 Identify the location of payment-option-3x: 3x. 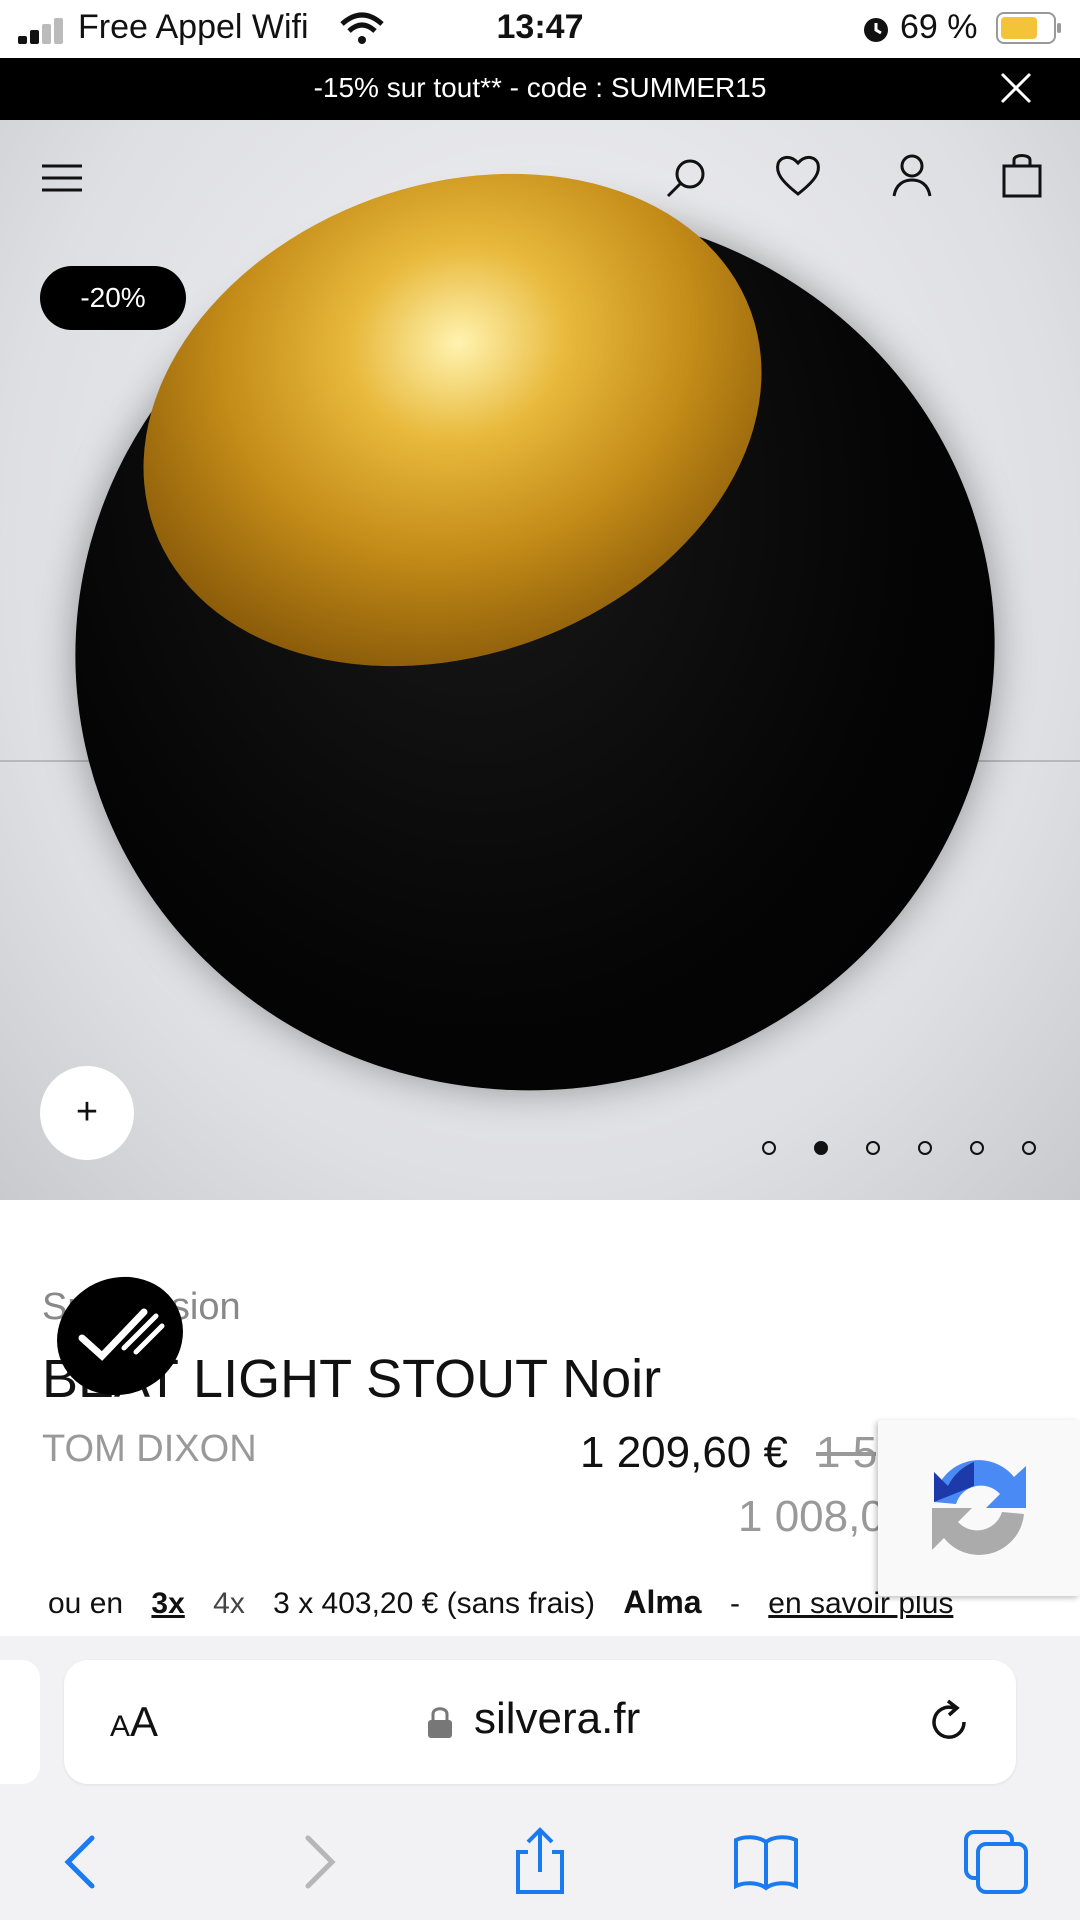
(167, 1603).